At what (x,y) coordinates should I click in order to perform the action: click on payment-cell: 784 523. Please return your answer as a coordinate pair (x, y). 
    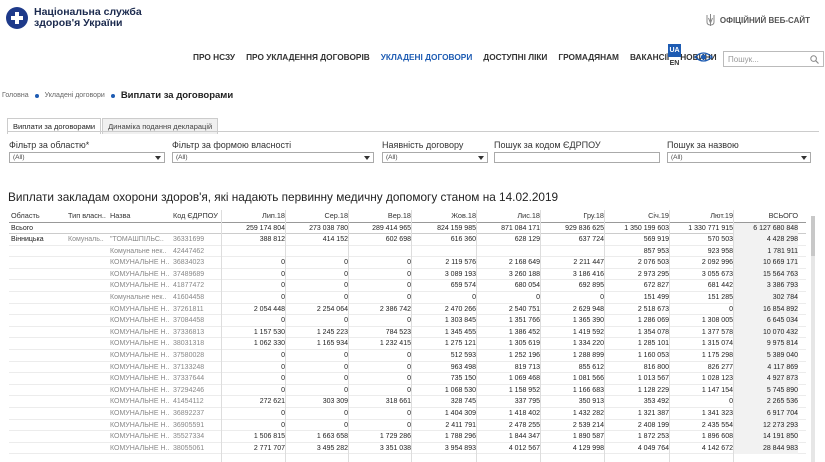
    Looking at the image, I should click on (398, 332).